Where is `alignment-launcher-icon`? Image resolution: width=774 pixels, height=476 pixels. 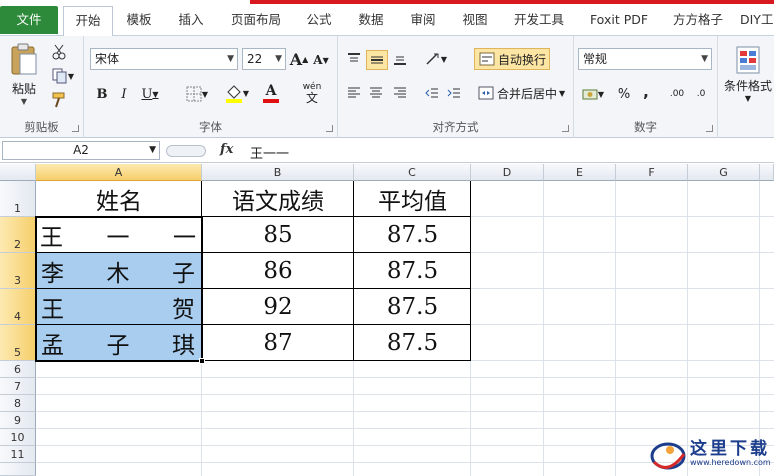
alignment-launcher-icon is located at coordinates (565, 128).